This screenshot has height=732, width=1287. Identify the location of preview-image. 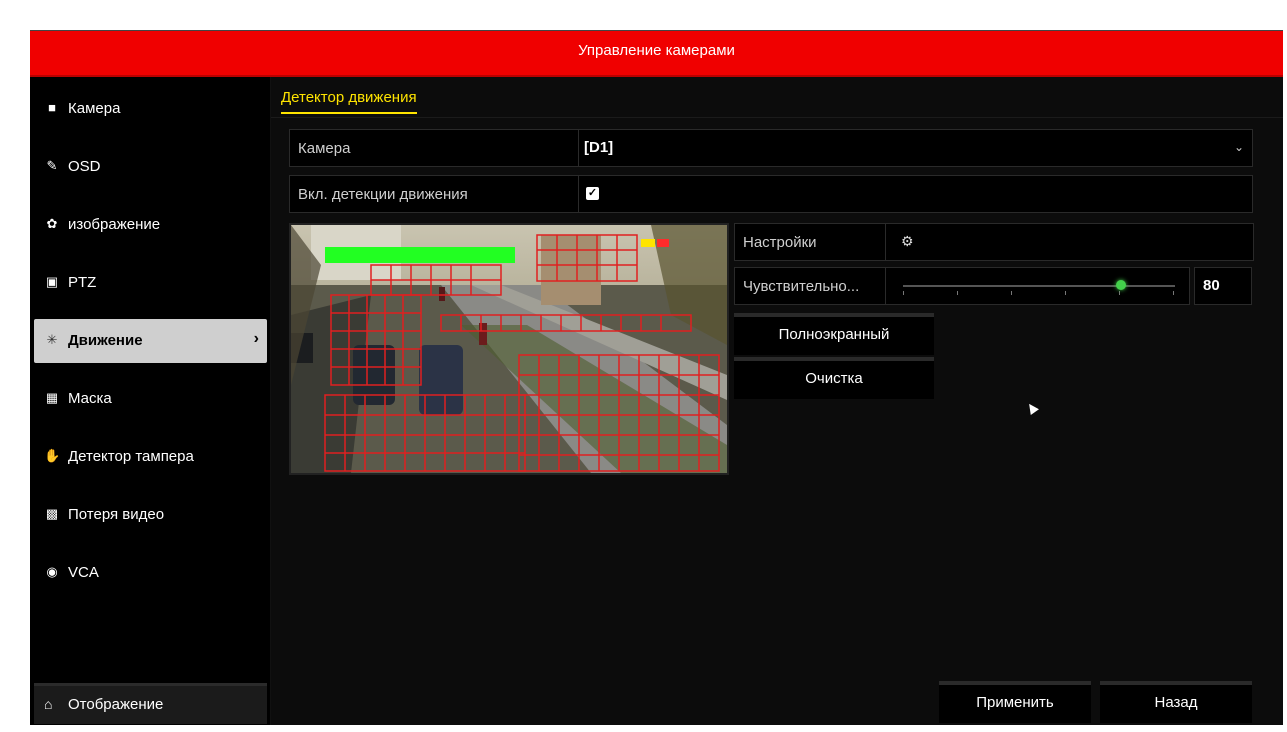
(509, 349).